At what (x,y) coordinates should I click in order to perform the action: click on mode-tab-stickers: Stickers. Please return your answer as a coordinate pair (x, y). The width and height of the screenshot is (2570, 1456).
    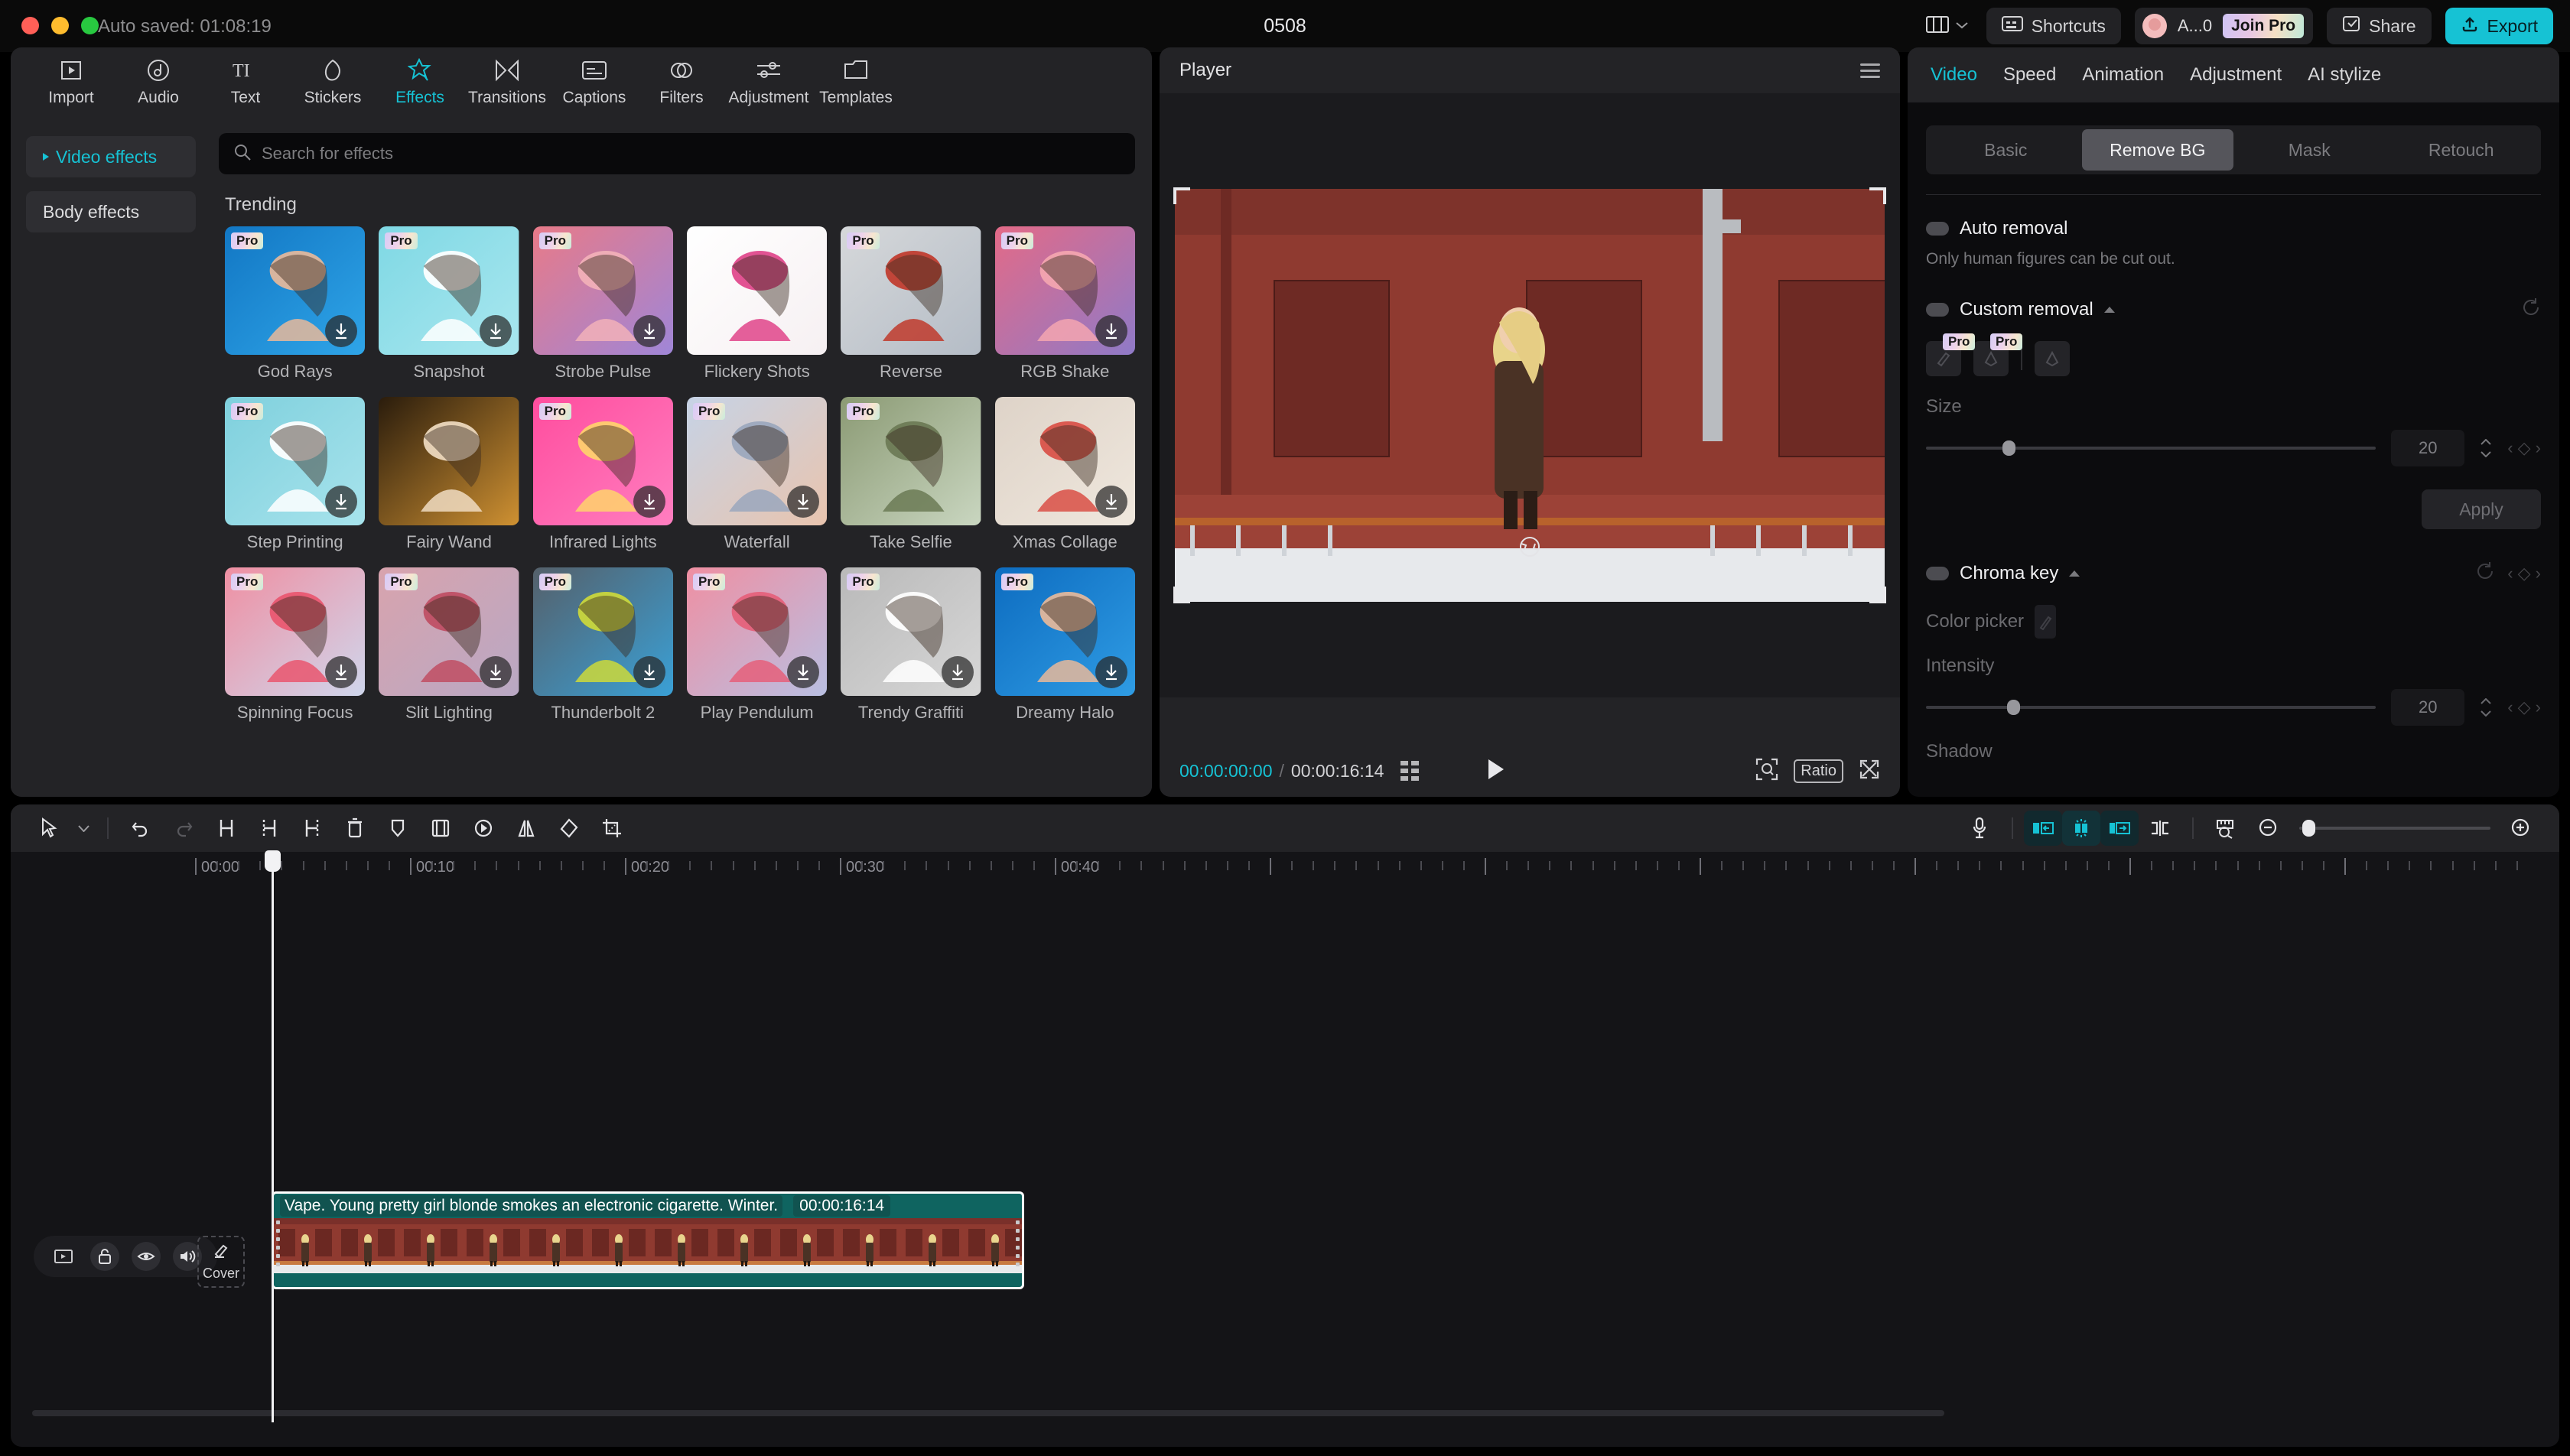
    Looking at the image, I should click on (332, 77).